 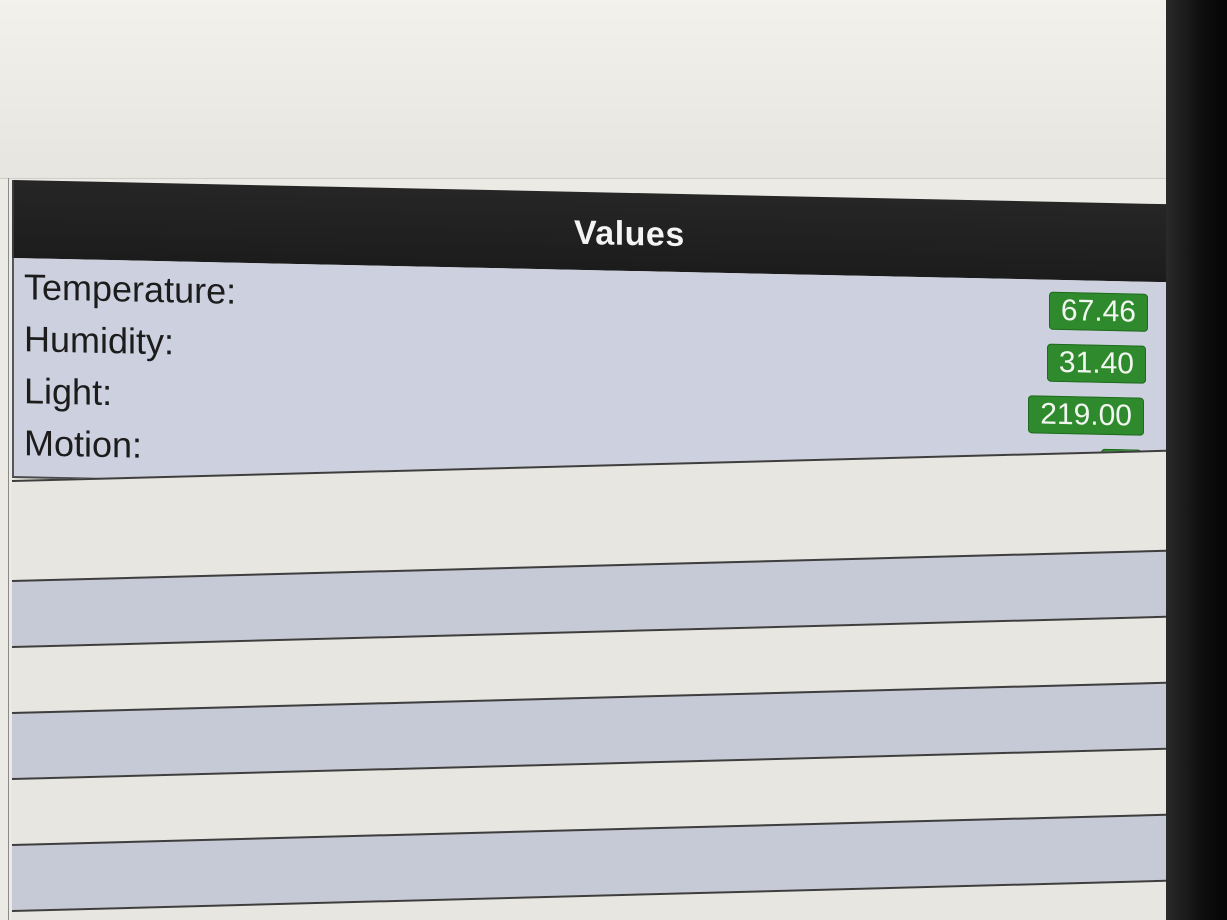 What do you see at coordinates (83, 444) in the screenshot?
I see `motion-label: Motion:` at bounding box center [83, 444].